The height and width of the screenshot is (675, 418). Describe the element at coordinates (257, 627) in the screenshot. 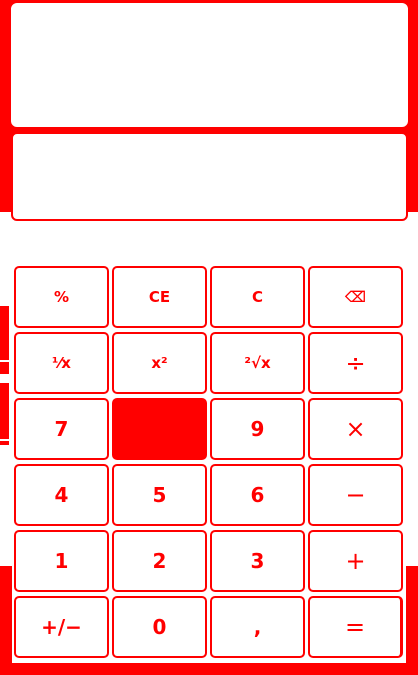

I see `decimal-button: ,` at that location.